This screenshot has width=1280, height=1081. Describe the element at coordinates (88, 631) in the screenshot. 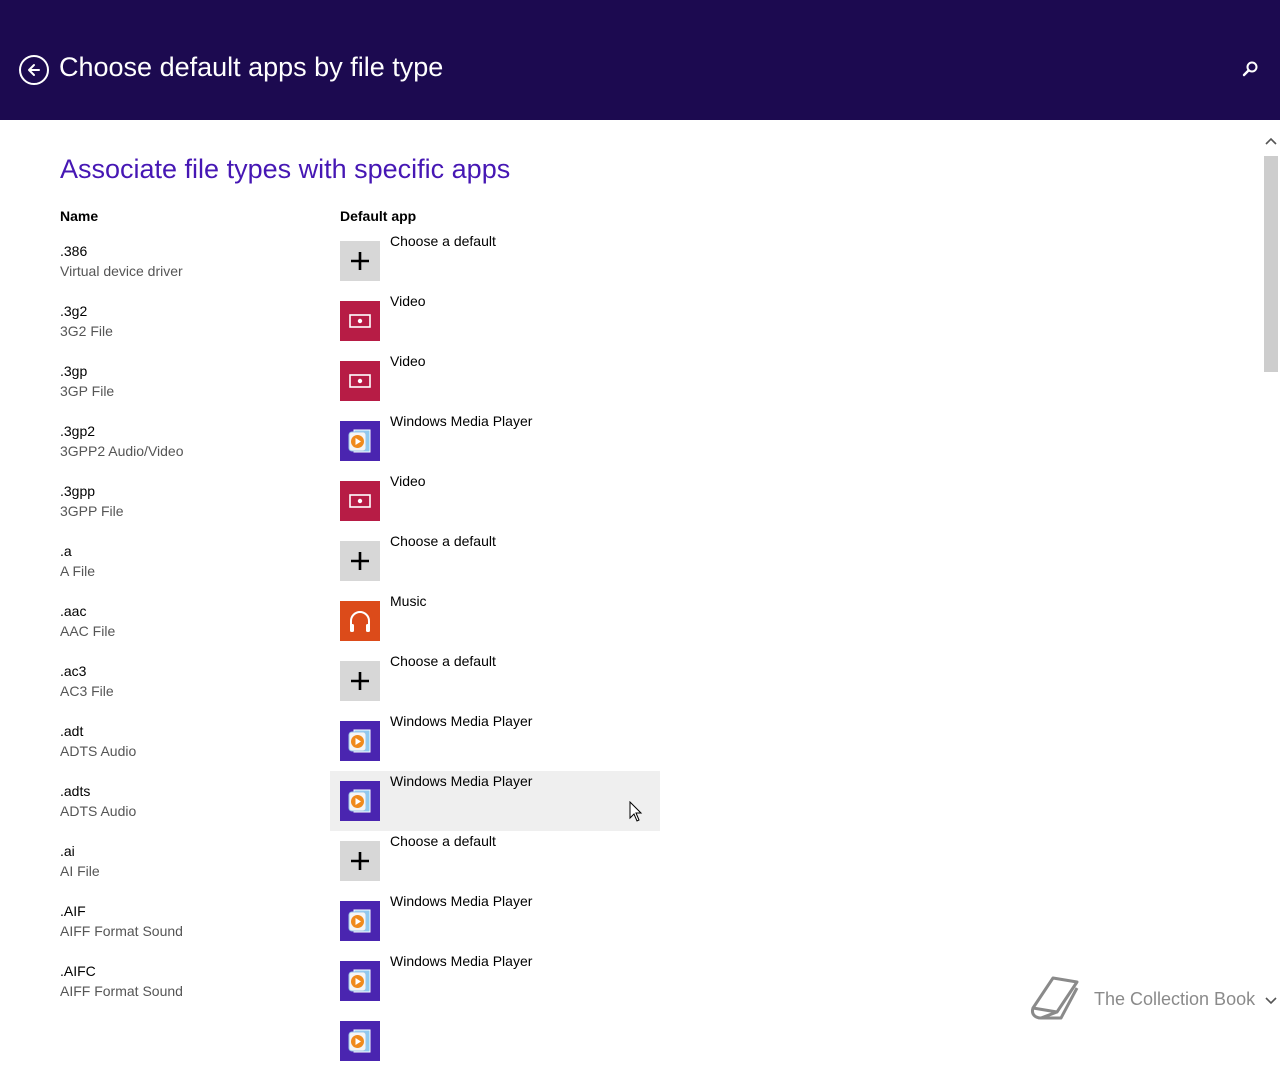

I see `file-type-description: AAC File` at that location.